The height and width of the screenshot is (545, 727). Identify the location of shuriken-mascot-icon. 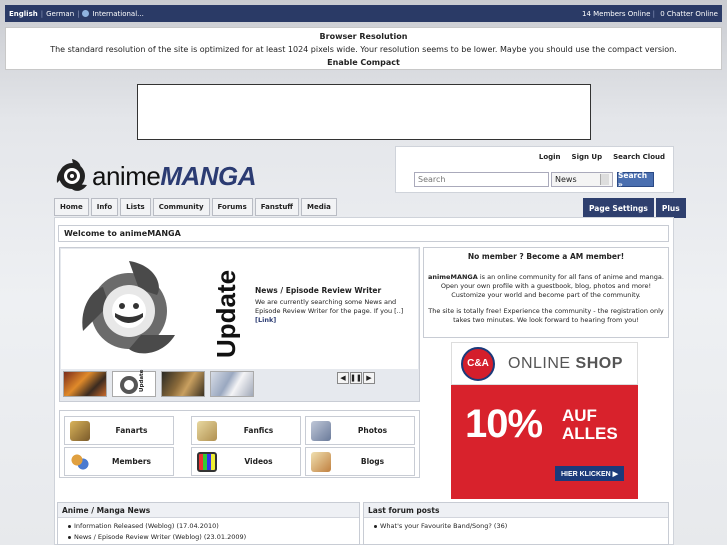
(128, 307).